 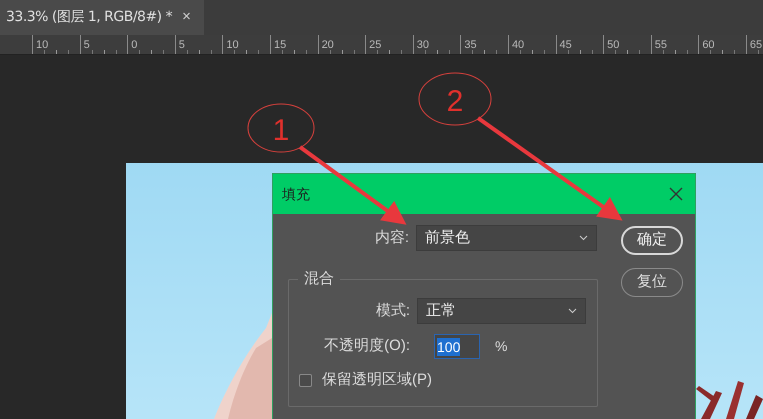 I want to click on mode-dropdown: 正常, so click(x=501, y=311).